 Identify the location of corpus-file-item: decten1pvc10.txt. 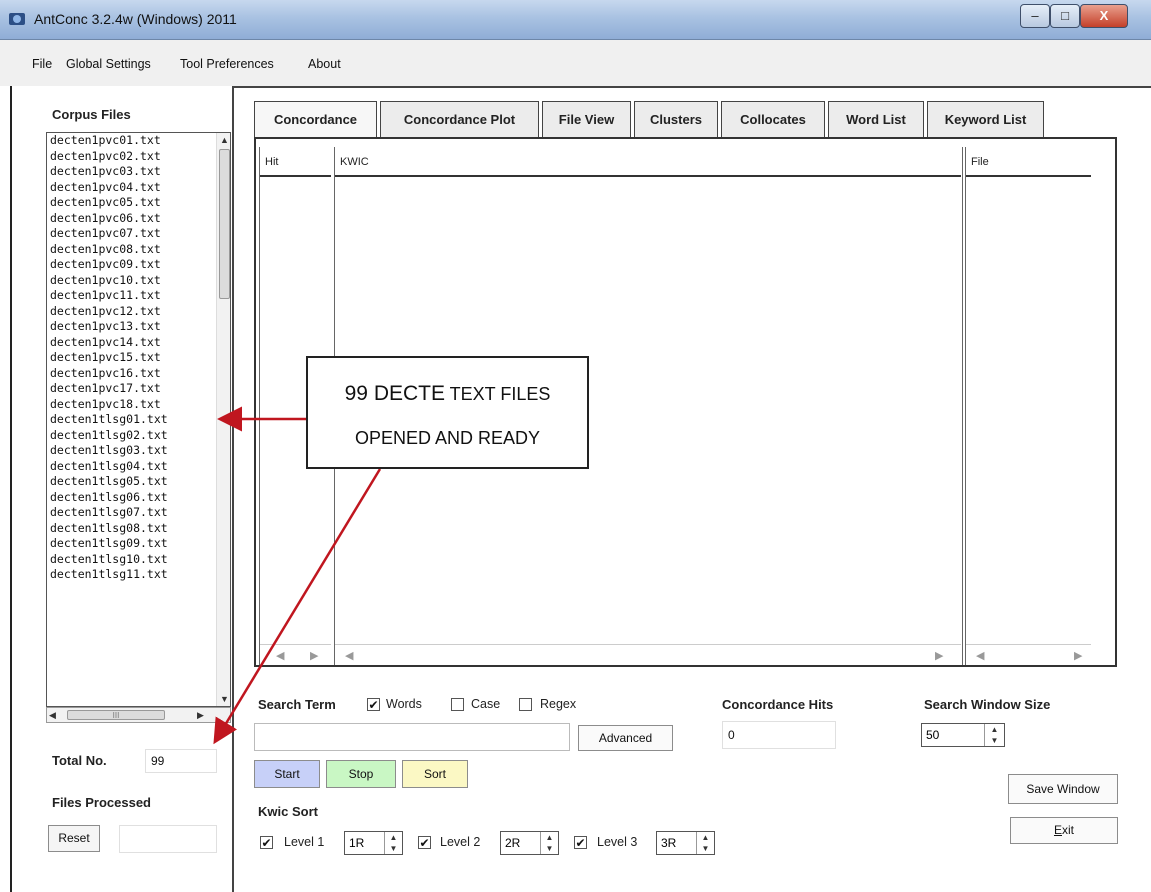
(131, 281).